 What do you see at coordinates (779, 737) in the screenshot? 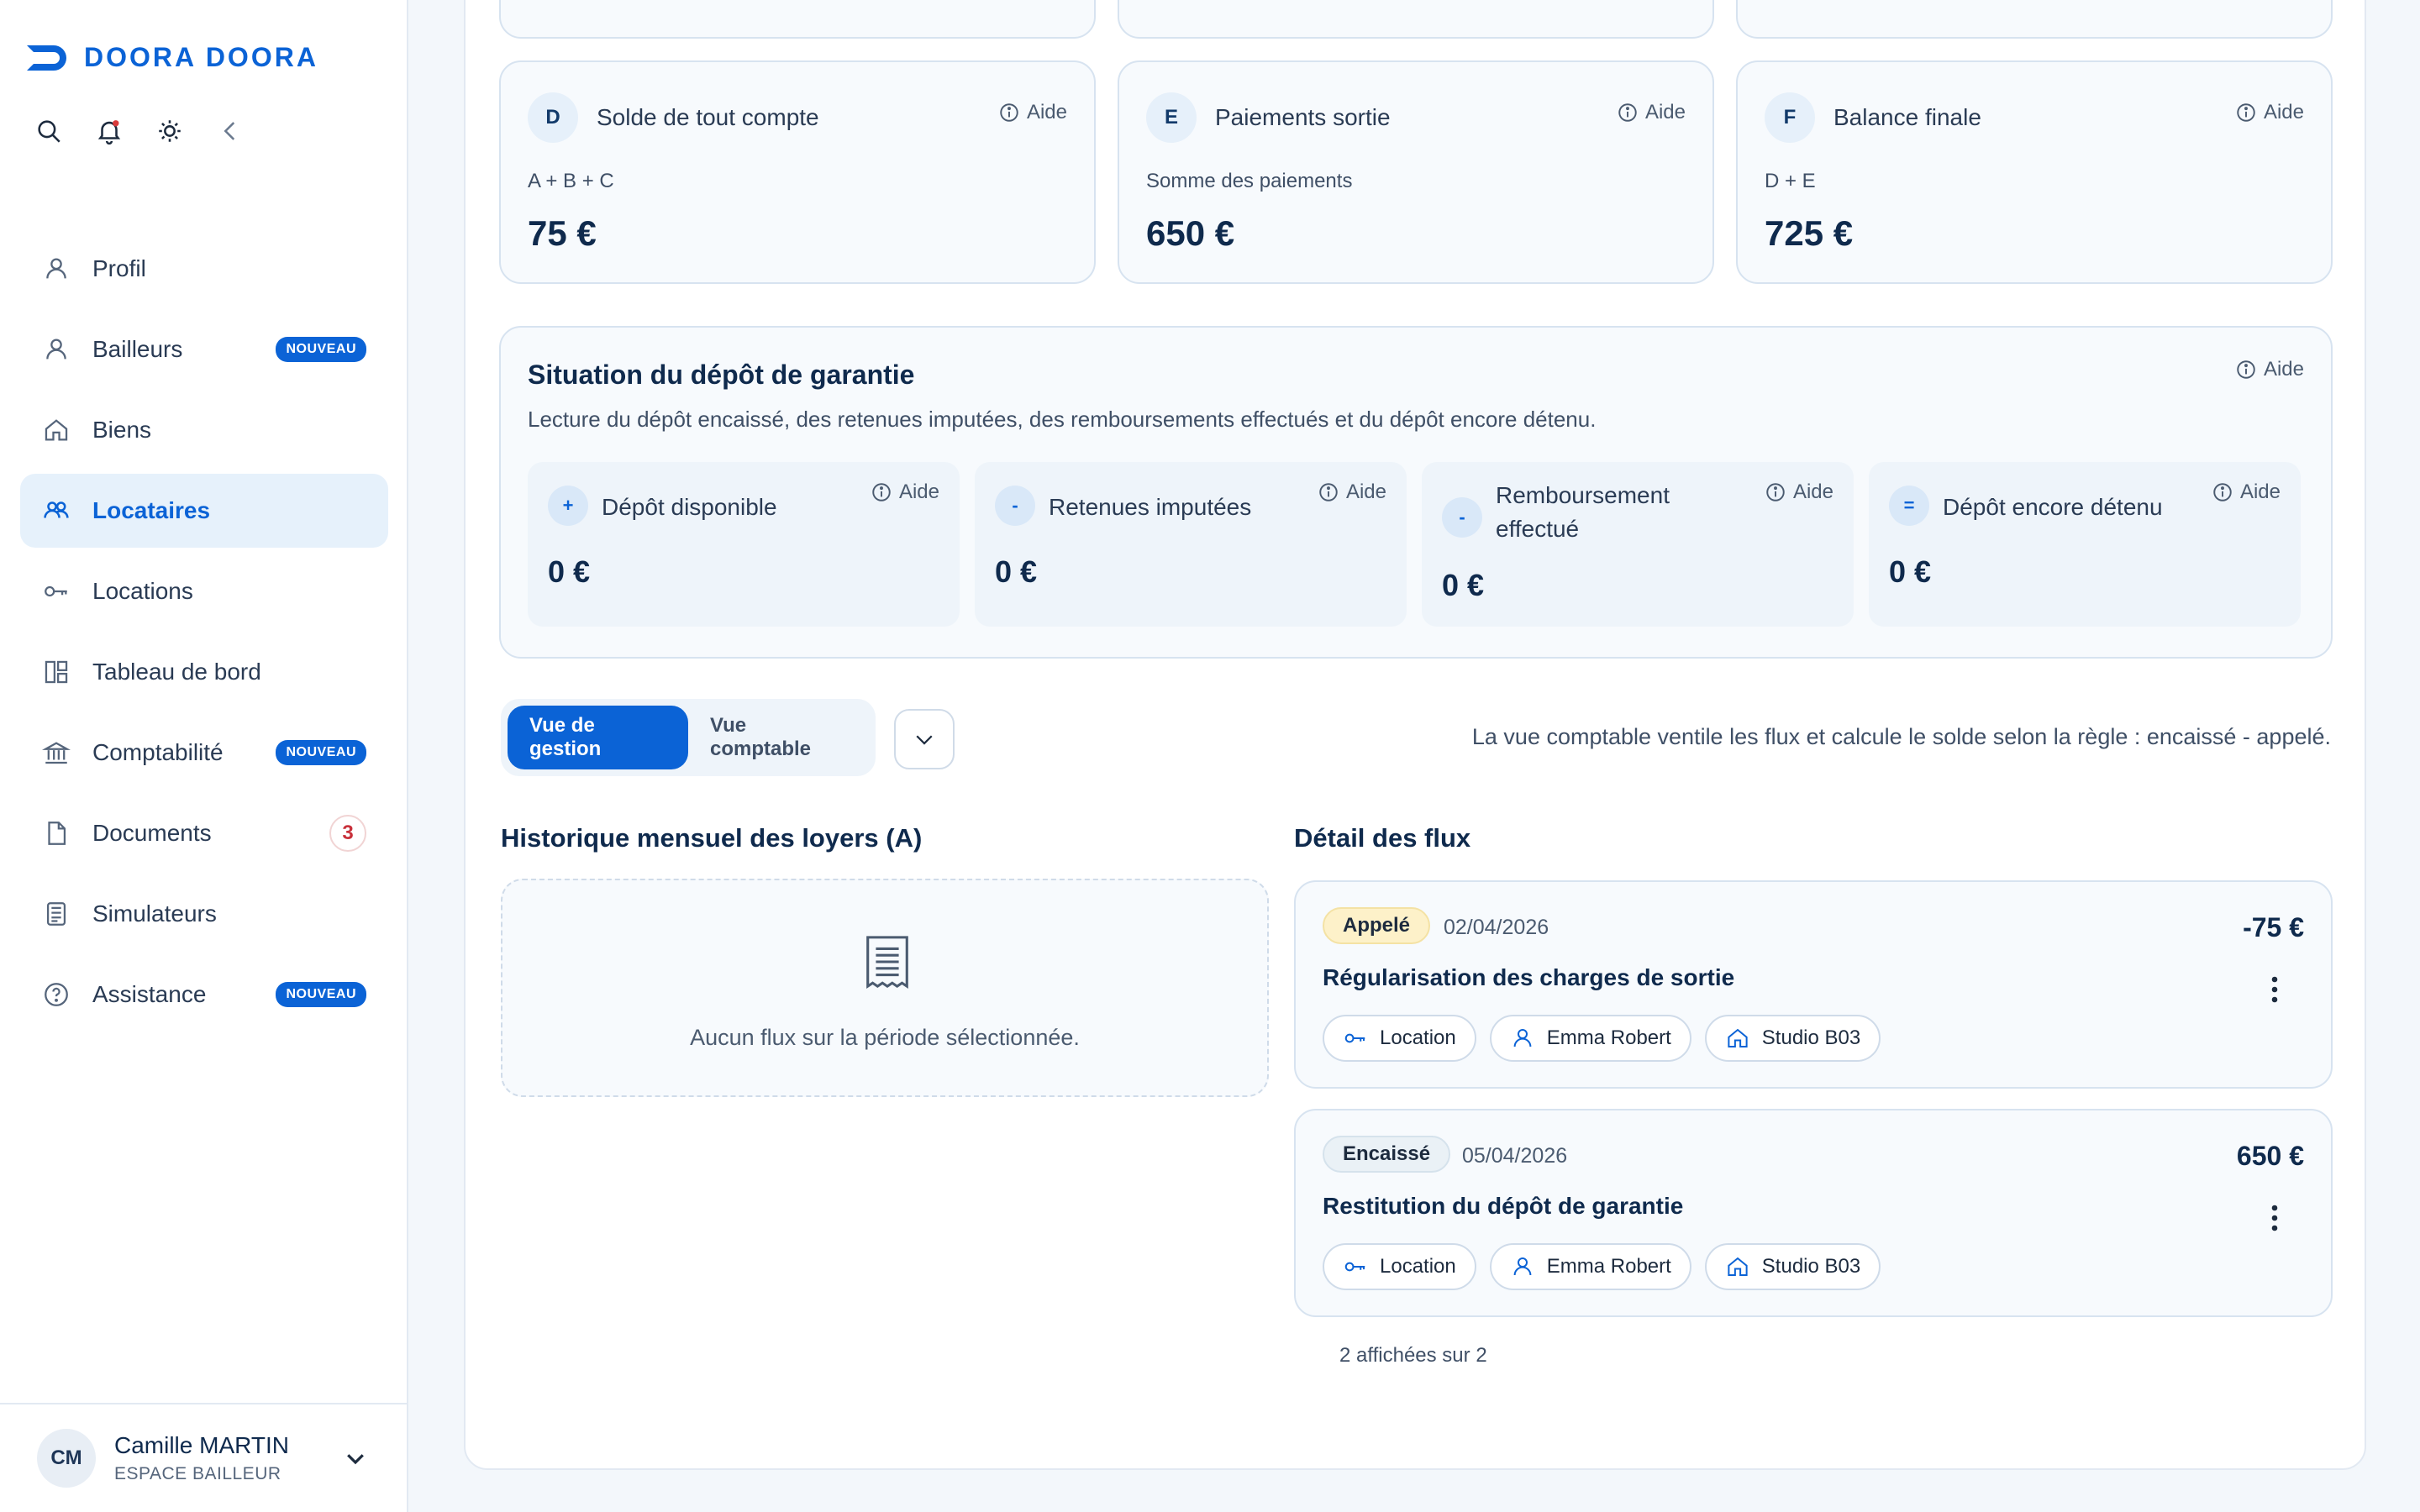
I see `accounting-view-button: Vue comptable` at bounding box center [779, 737].